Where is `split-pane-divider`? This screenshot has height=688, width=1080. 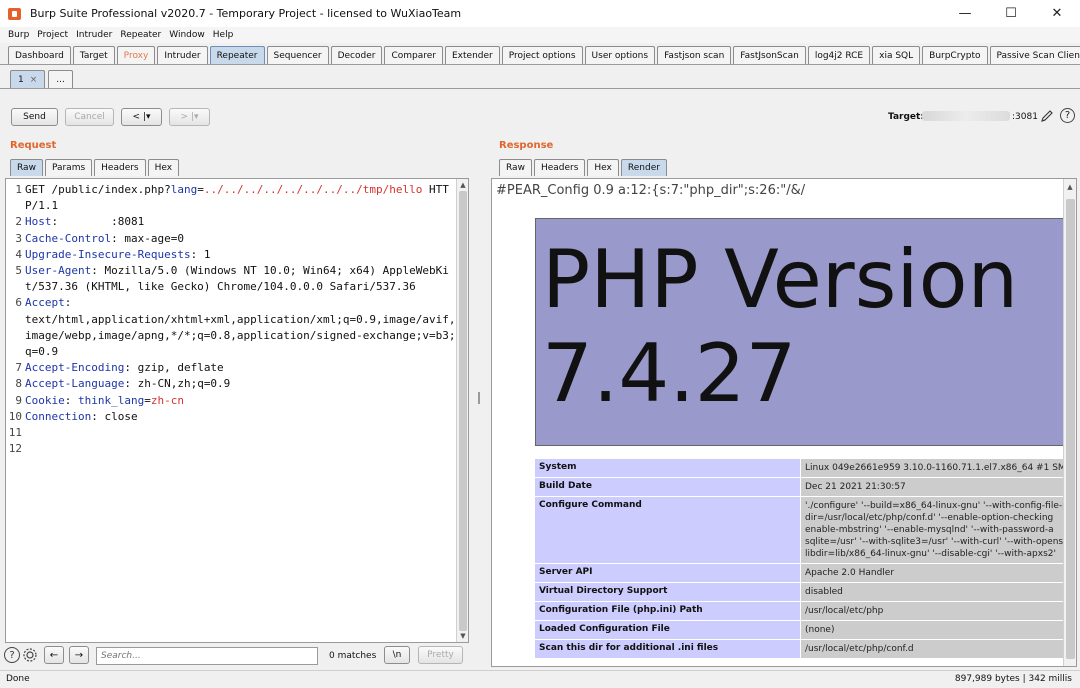
split-pane-divider is located at coordinates (480, 399).